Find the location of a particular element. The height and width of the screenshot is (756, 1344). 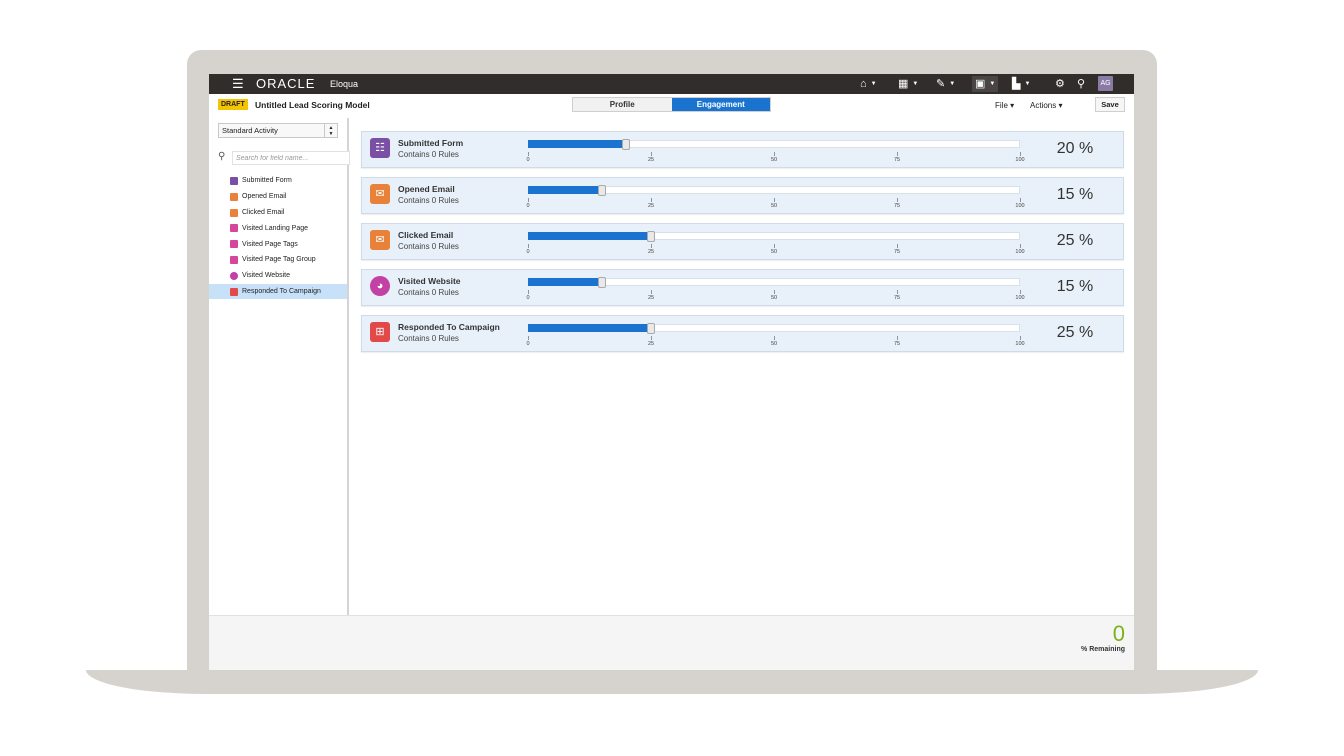

email-click-icon is located at coordinates (234, 212).